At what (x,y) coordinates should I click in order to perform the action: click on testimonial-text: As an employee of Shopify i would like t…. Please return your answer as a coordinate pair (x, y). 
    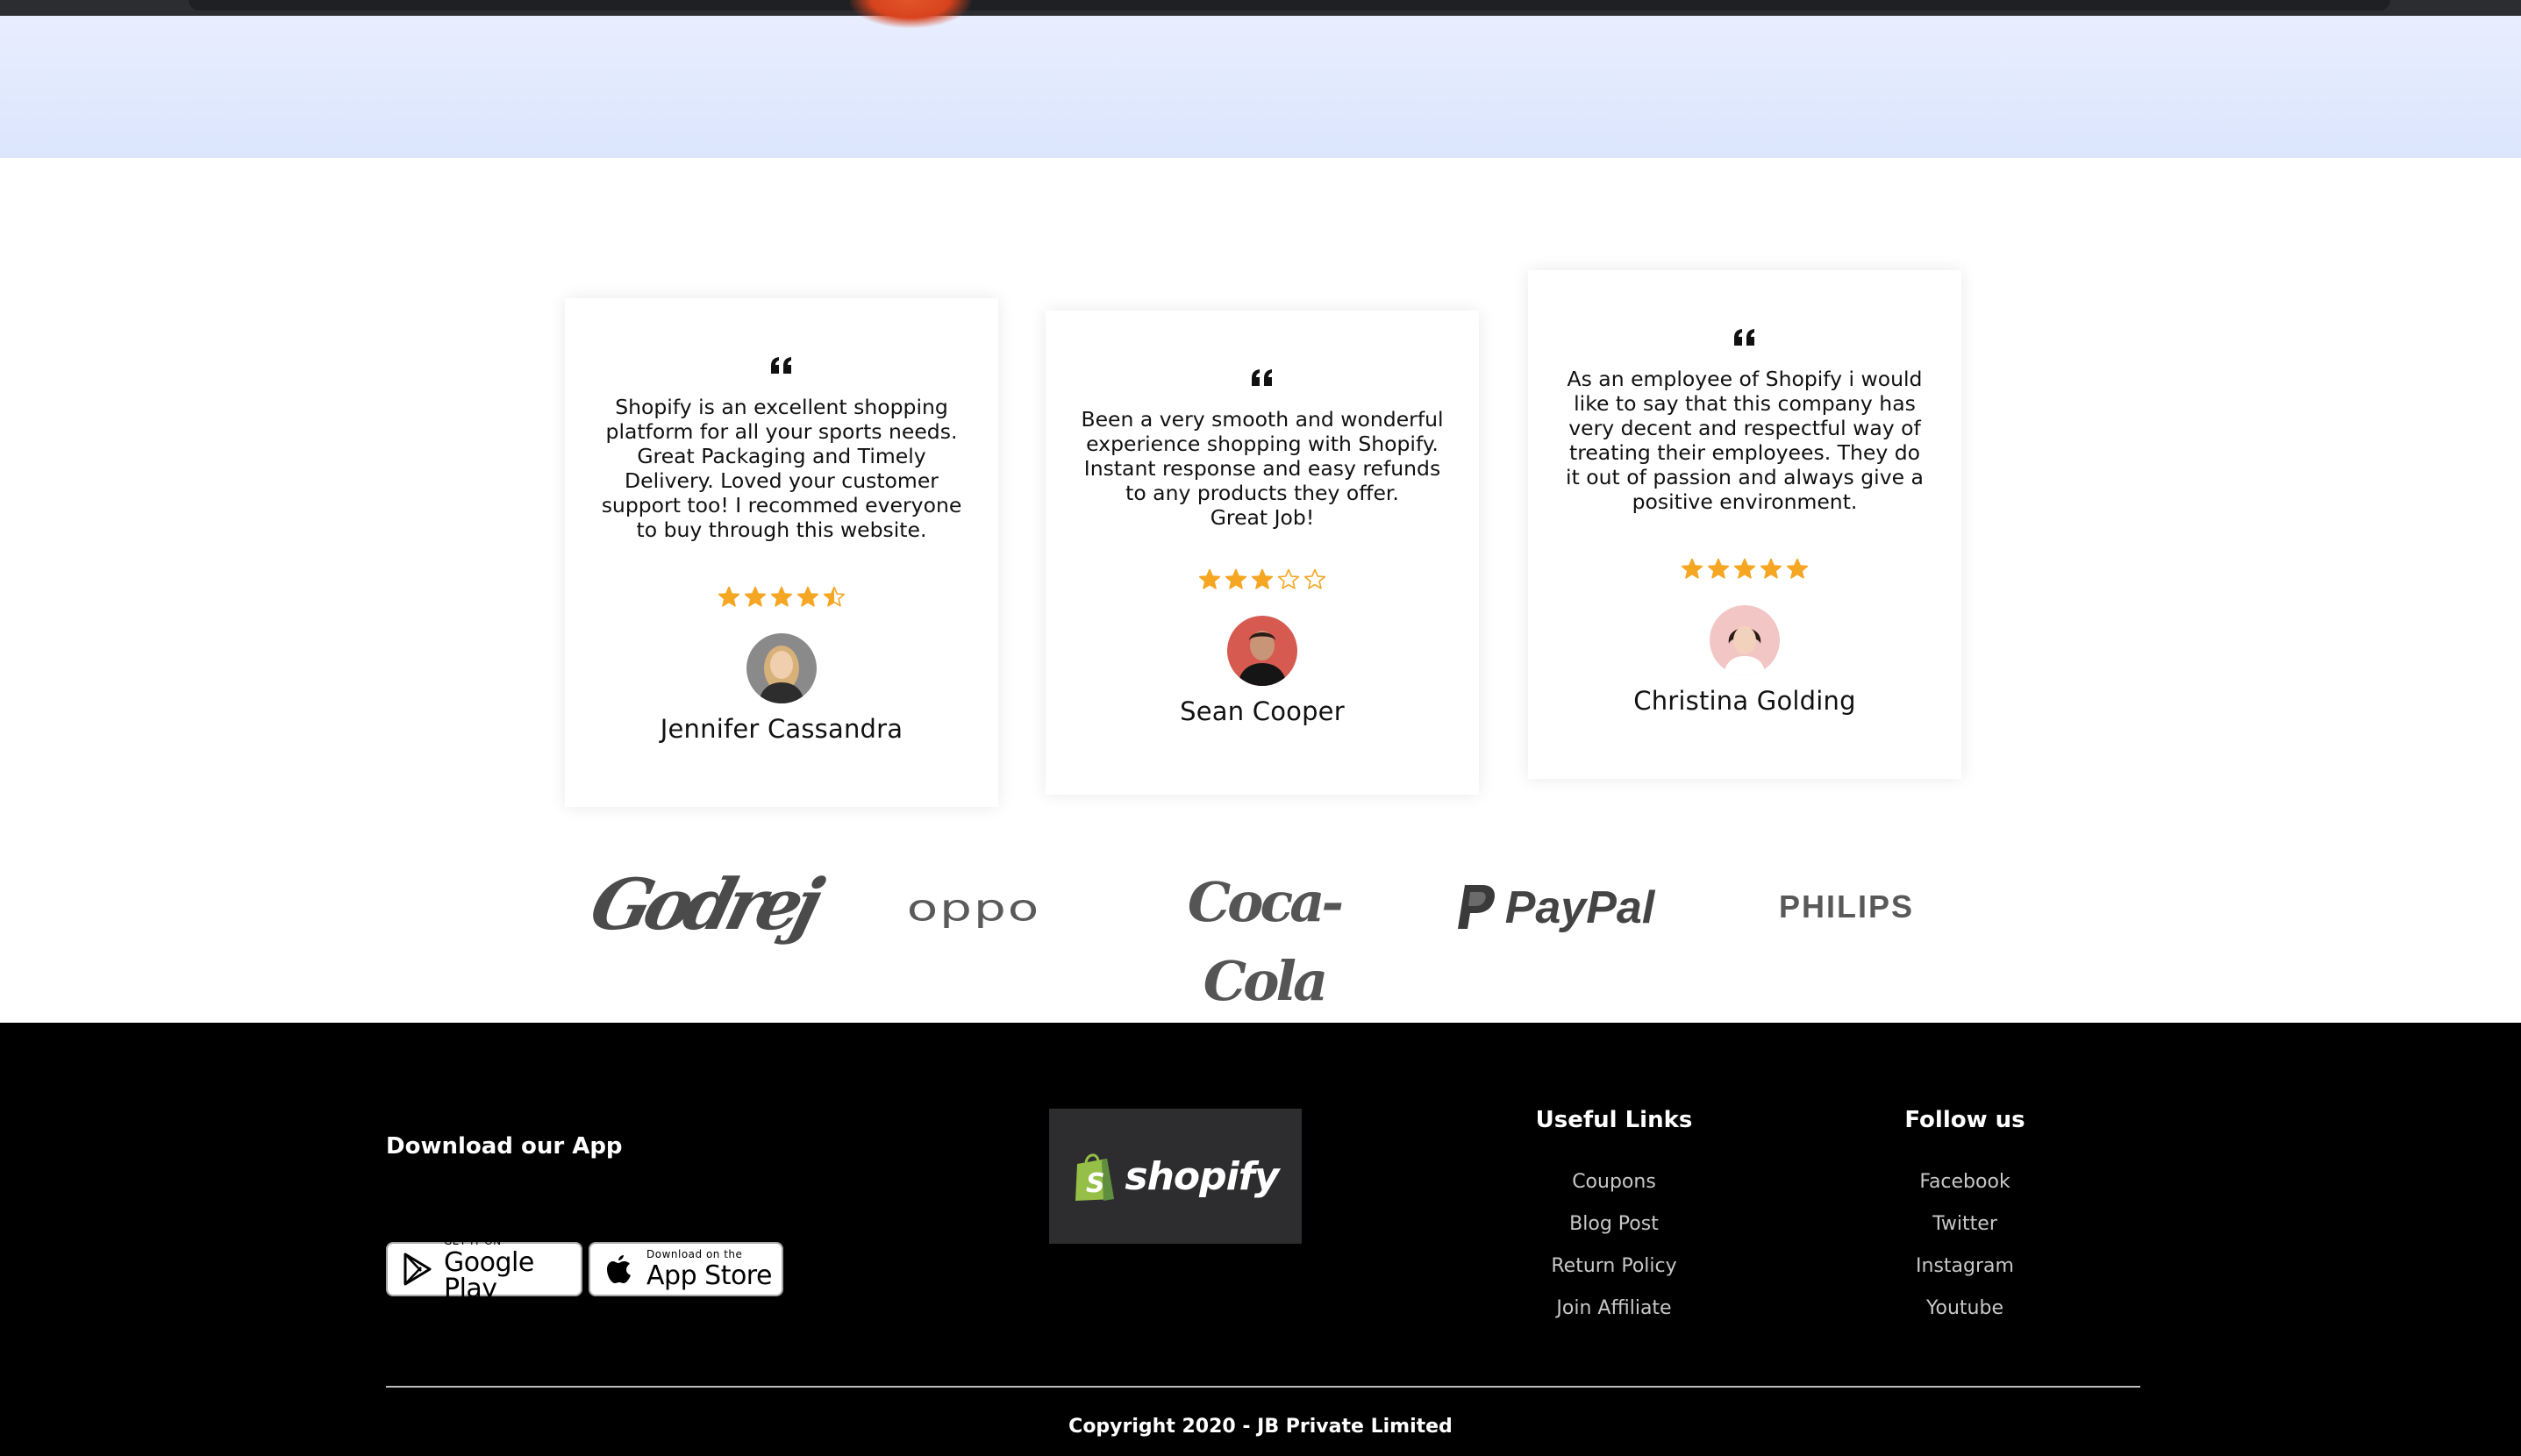
    Looking at the image, I should click on (1745, 440).